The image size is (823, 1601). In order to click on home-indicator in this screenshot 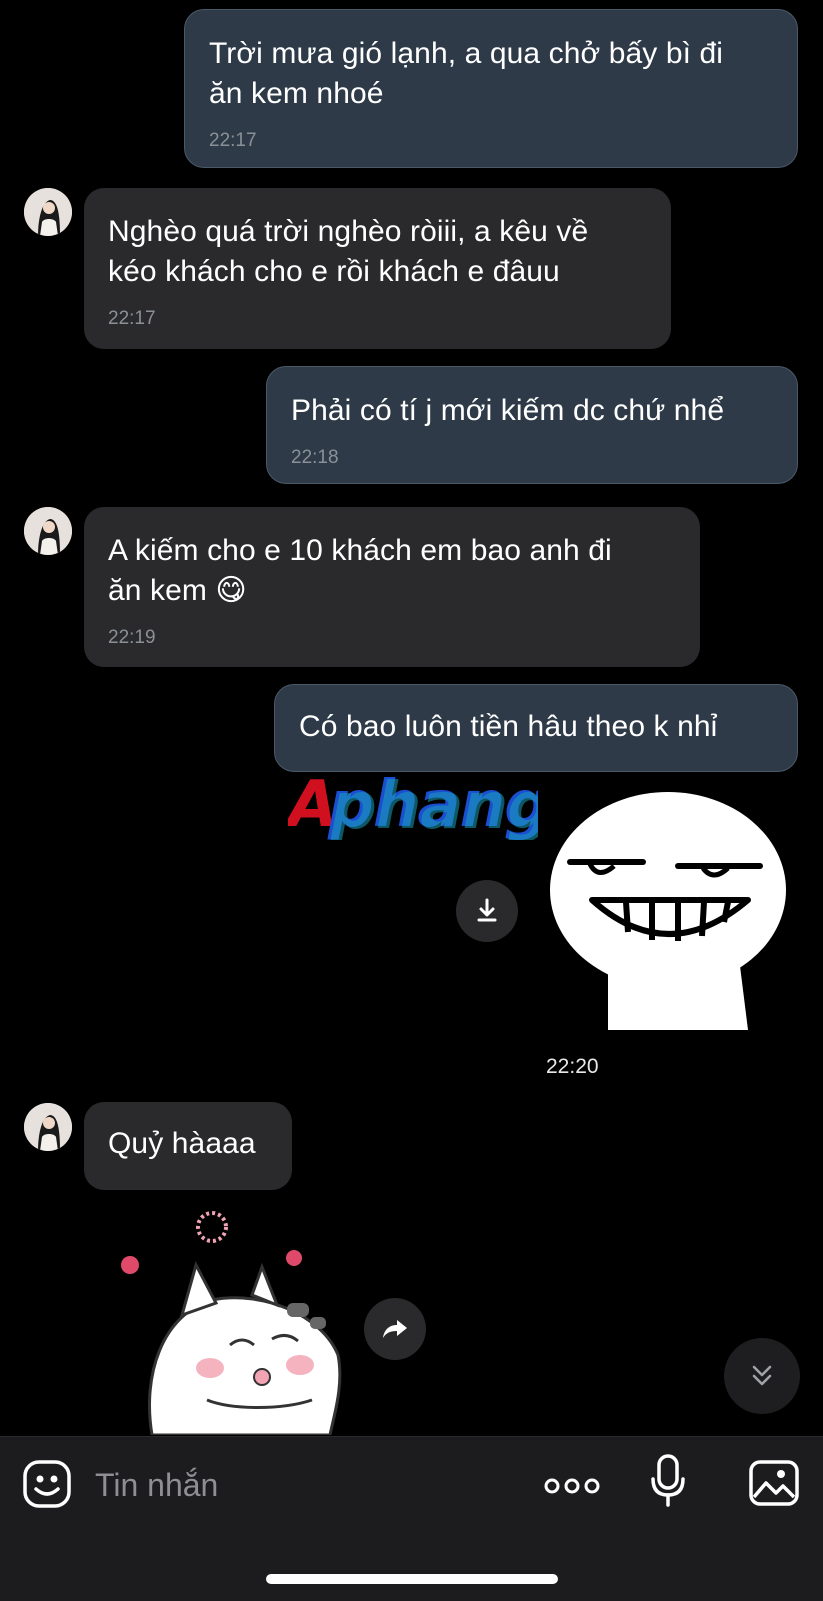, I will do `click(412, 1579)`.